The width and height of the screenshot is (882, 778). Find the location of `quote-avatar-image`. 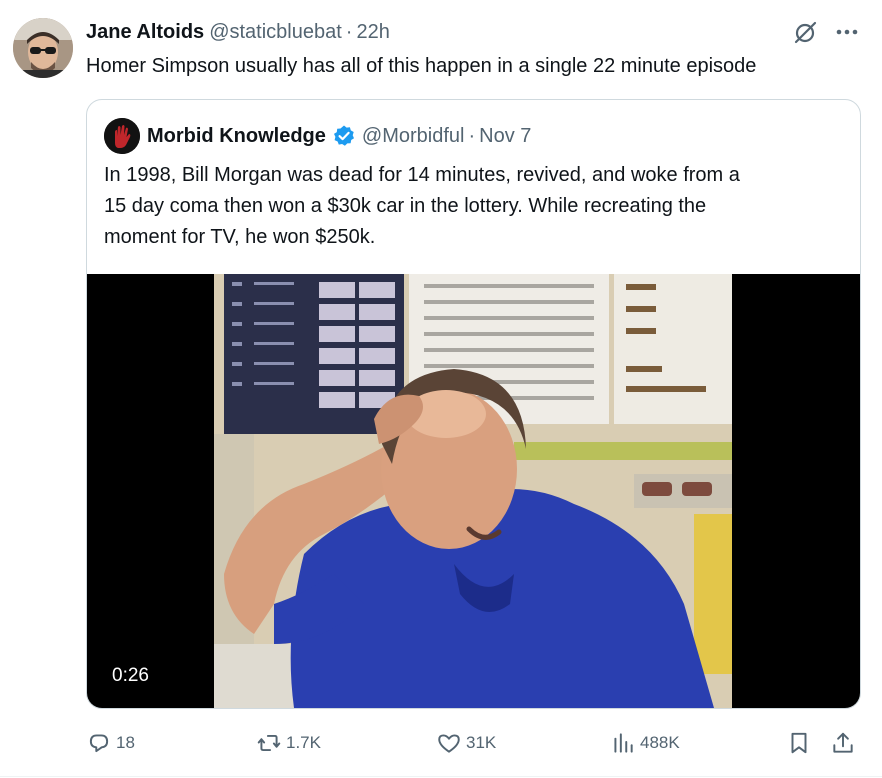

quote-avatar-image is located at coordinates (122, 136).